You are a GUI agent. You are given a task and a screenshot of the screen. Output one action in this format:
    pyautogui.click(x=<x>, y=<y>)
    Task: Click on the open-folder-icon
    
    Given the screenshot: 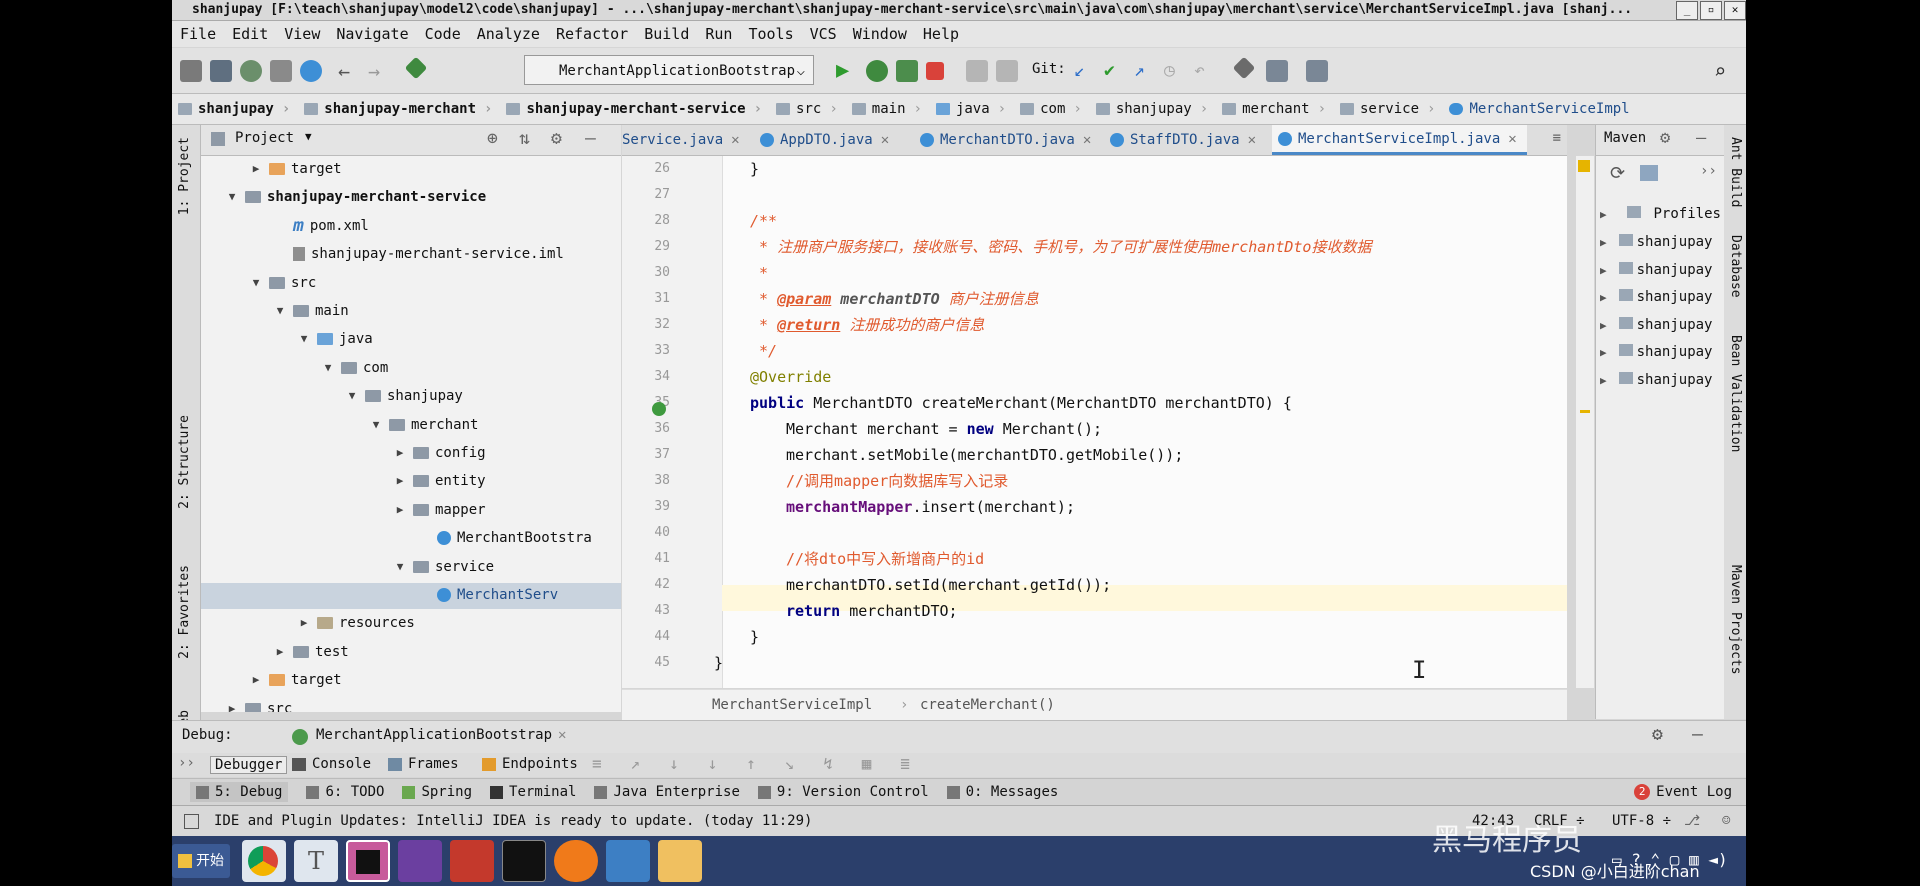 What is the action you would take?
    pyautogui.click(x=191, y=71)
    